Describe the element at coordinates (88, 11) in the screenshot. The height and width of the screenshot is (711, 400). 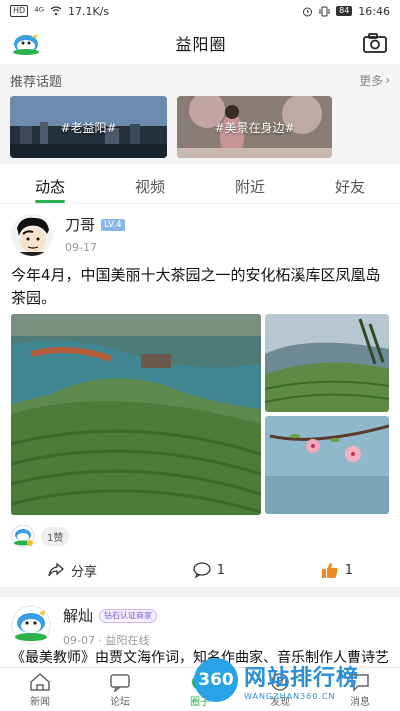
I see `network-speed: 17.1K/s` at that location.